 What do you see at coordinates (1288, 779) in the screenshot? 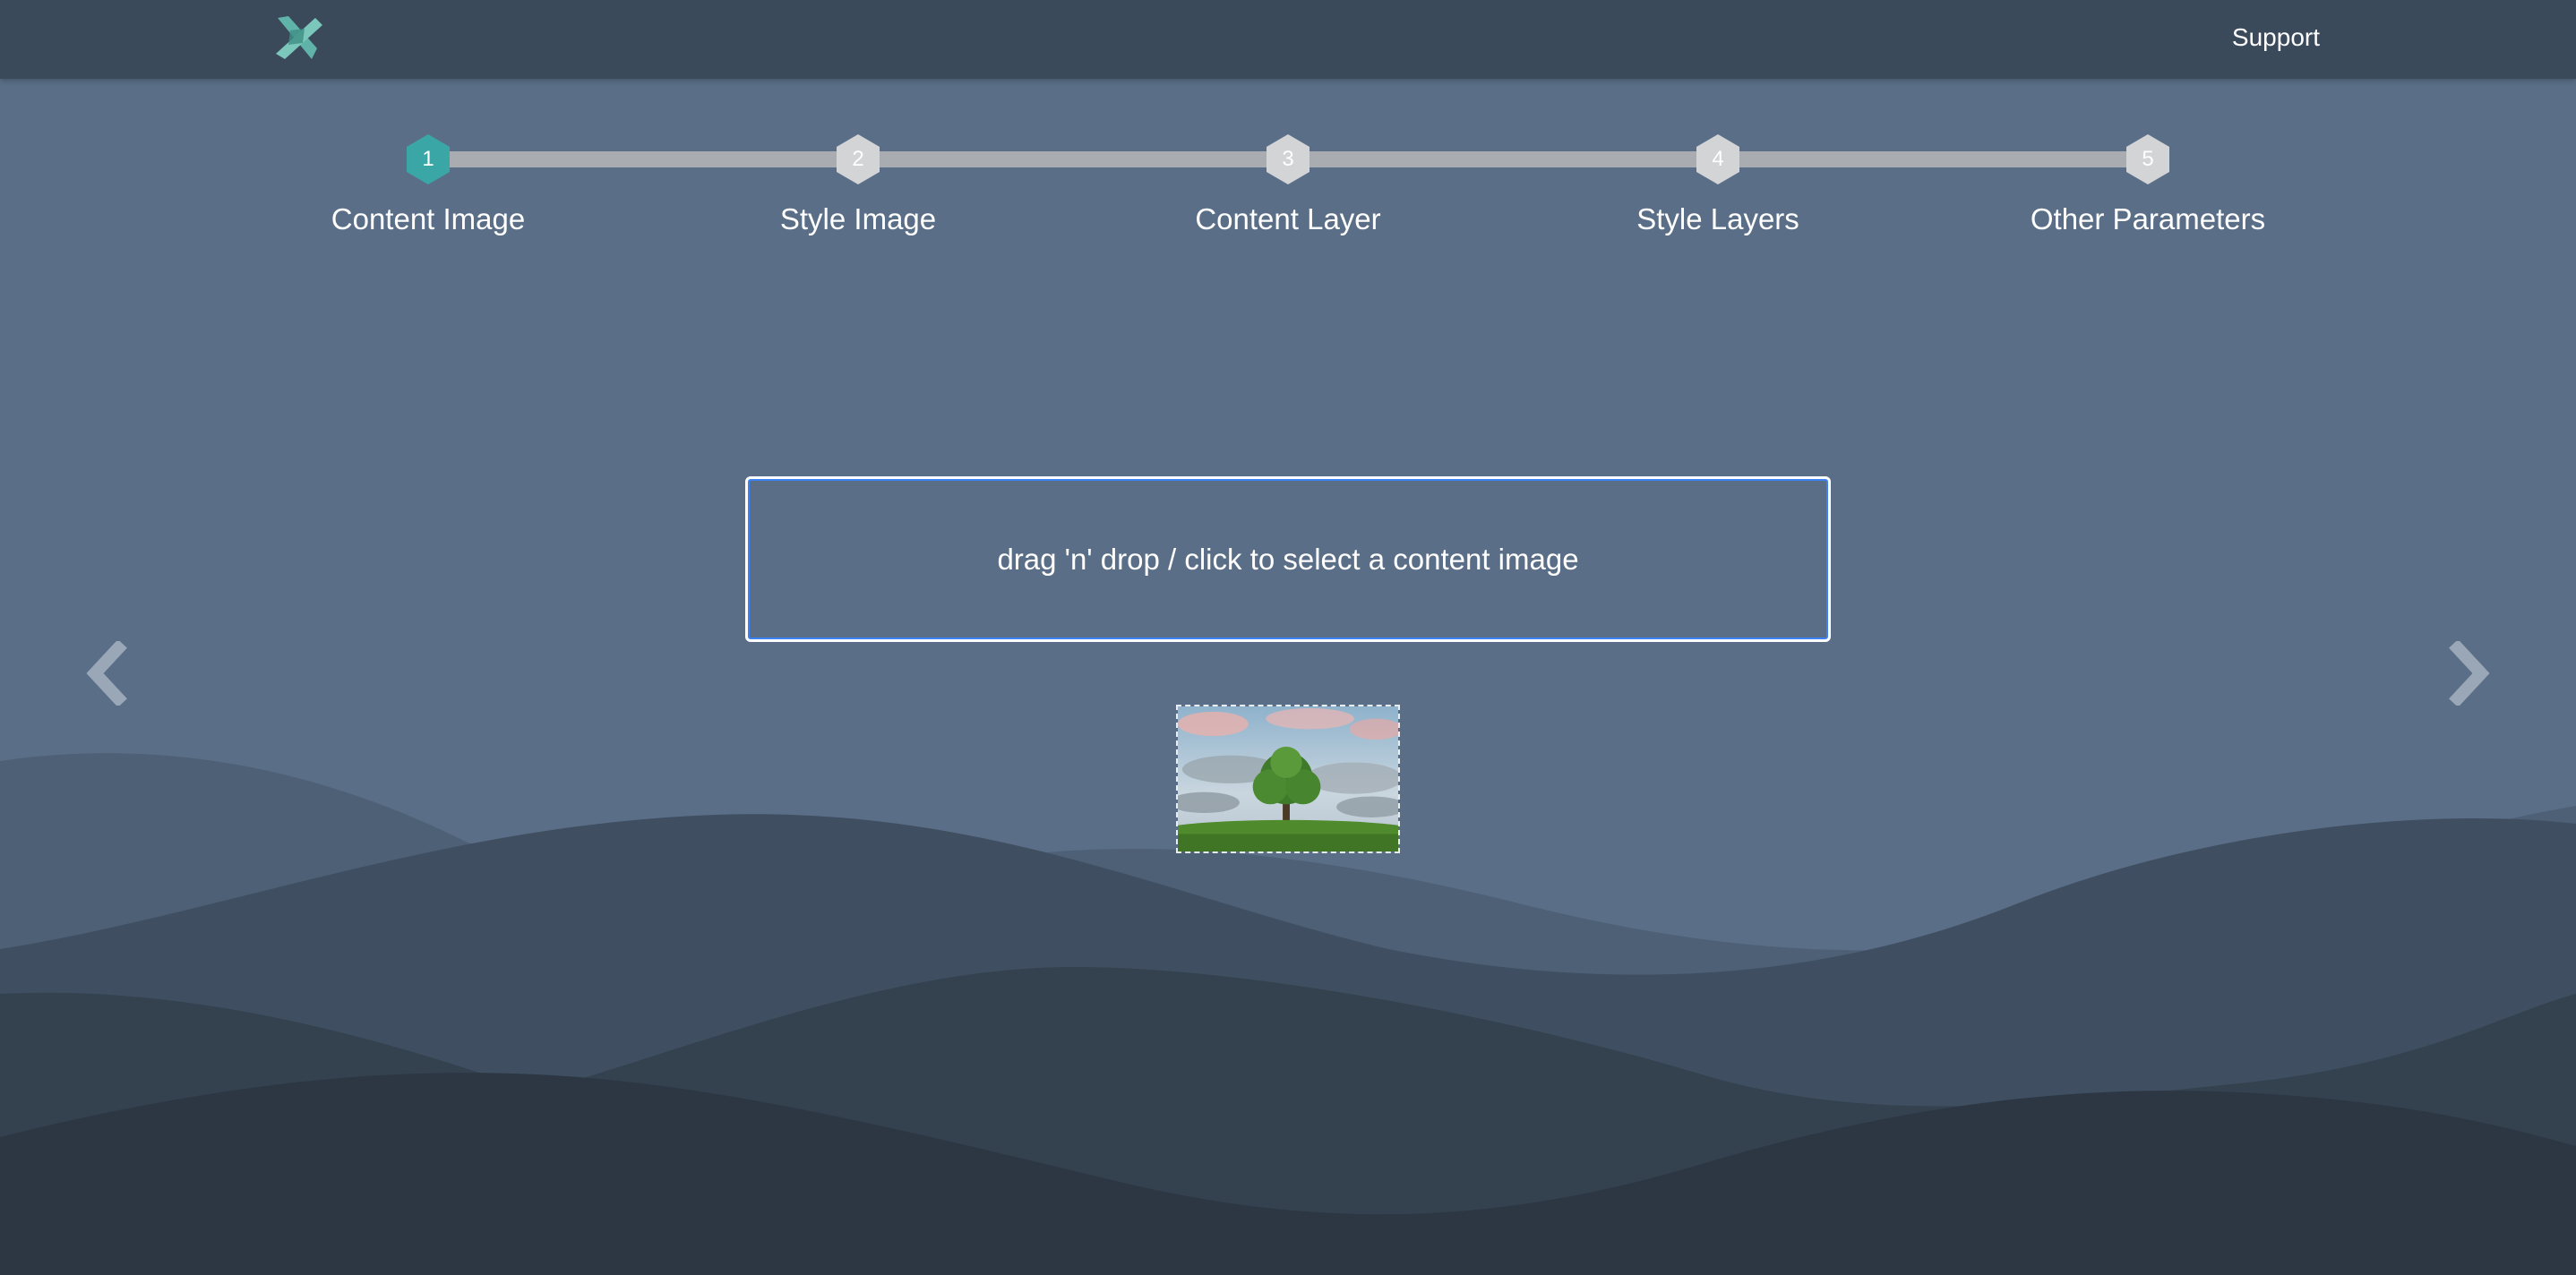
I see `content-image-thumbnail` at bounding box center [1288, 779].